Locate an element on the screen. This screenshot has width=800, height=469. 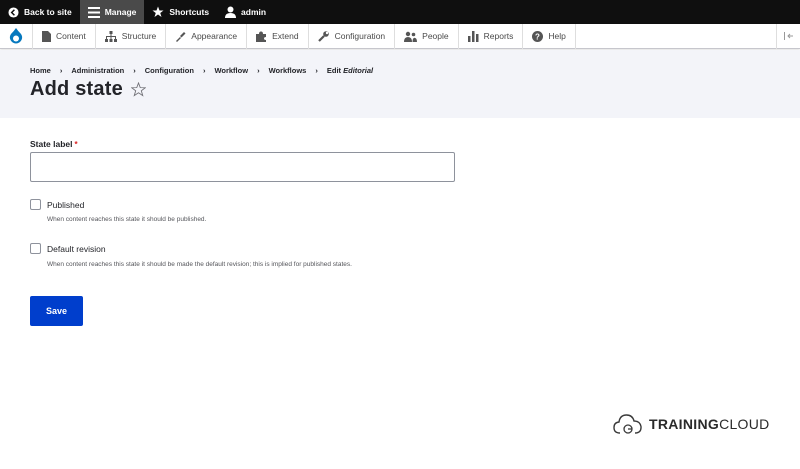
state-label-field-label: State label * is located at coordinates (245, 144).